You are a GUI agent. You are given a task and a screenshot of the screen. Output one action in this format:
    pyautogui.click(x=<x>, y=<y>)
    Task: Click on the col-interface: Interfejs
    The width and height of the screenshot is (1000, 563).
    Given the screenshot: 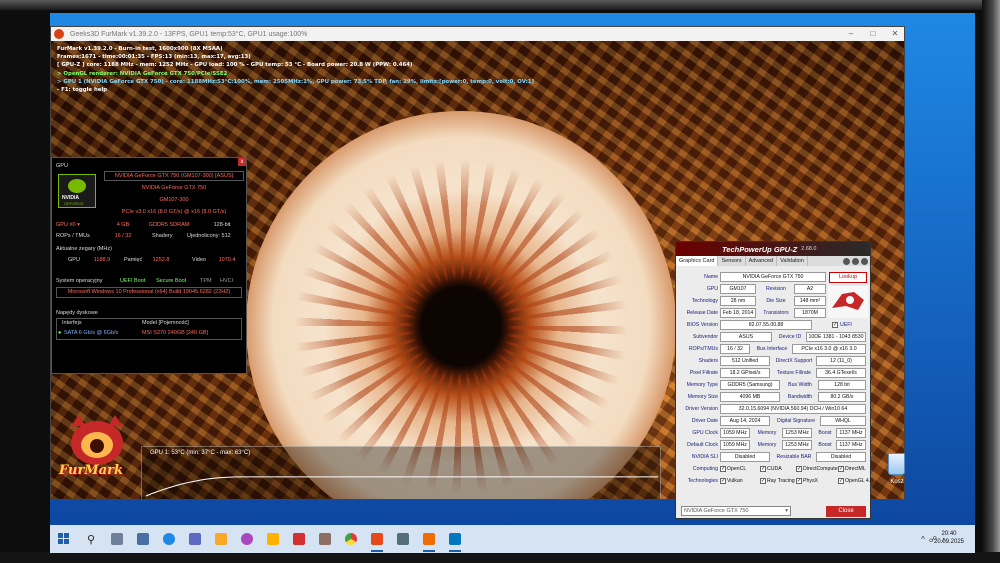 What is the action you would take?
    pyautogui.click(x=72, y=323)
    